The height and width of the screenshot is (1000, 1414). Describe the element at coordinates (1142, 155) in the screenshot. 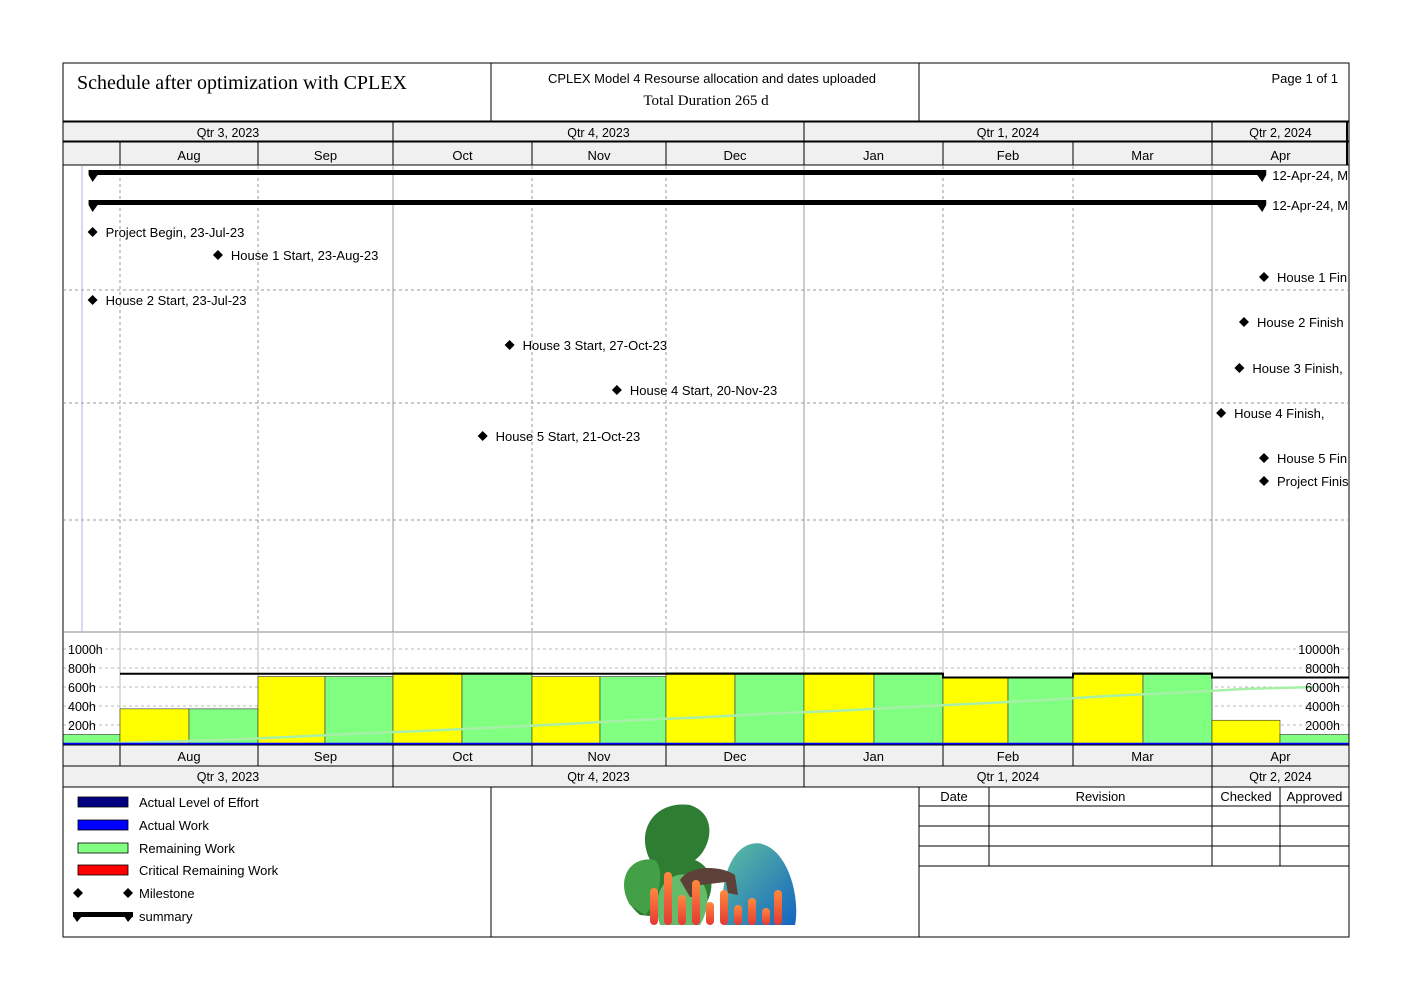

I see `top-month-label: Mar` at that location.